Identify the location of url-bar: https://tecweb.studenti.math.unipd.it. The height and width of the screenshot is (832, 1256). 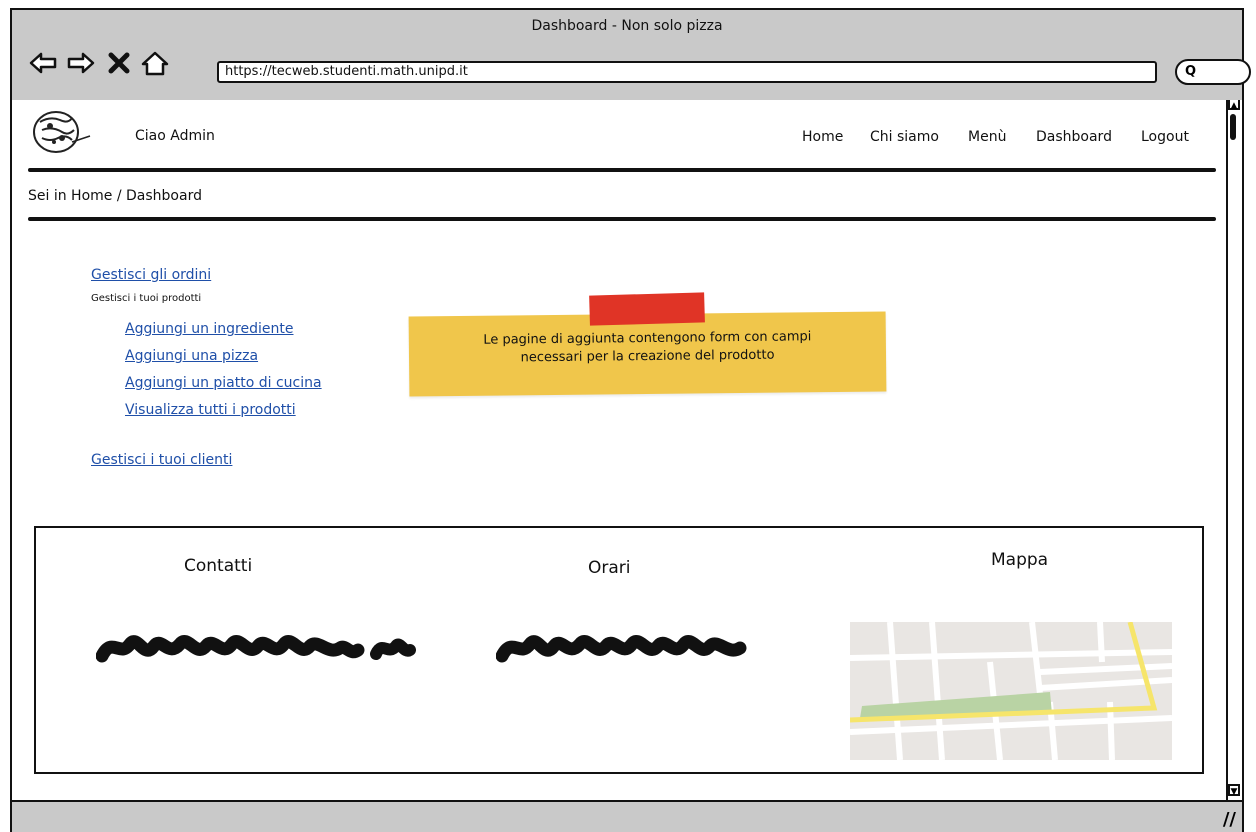
(687, 72).